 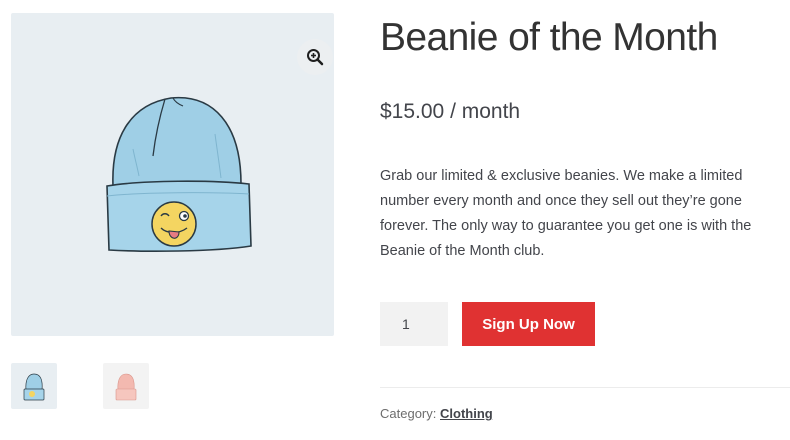 What do you see at coordinates (528, 324) in the screenshot?
I see `sign-up-button: Sign Up Now` at bounding box center [528, 324].